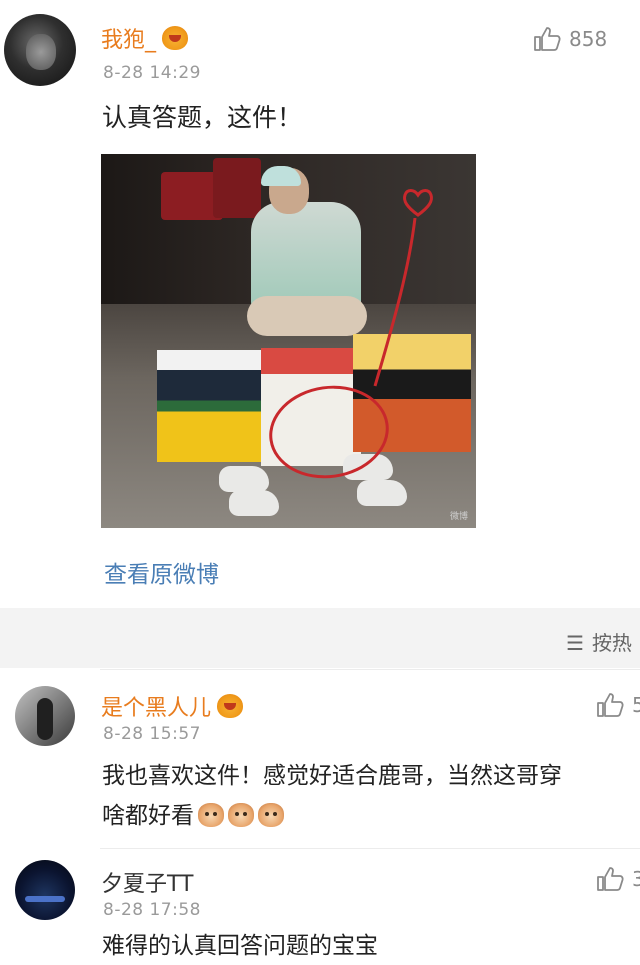  Describe the element at coordinates (45, 719) in the screenshot. I see `avatar-figure` at that location.